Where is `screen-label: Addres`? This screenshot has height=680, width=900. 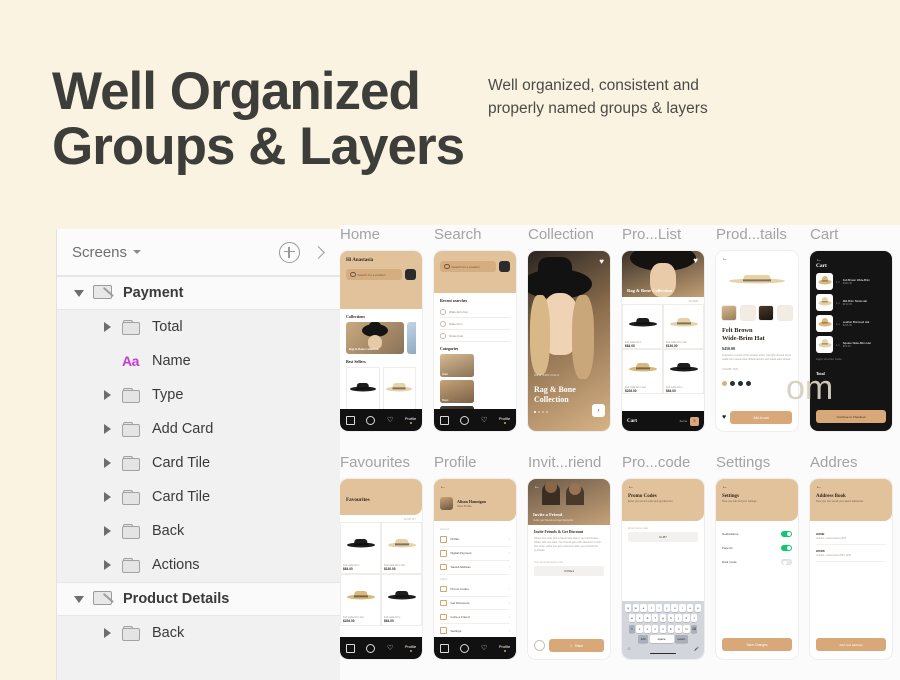 screen-label: Addres is located at coordinates (855, 466).